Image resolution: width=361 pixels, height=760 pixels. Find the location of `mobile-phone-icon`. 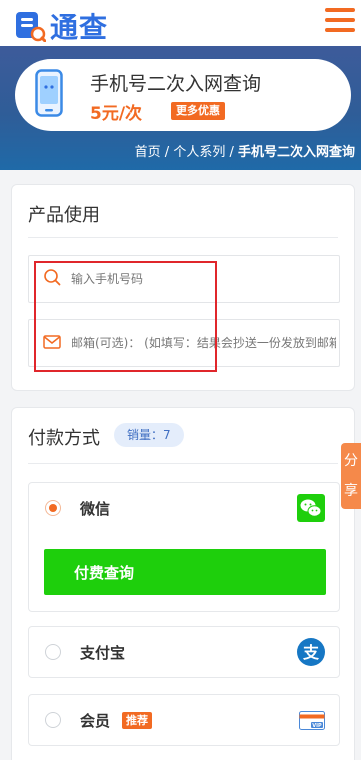

mobile-phone-icon is located at coordinates (49, 93).